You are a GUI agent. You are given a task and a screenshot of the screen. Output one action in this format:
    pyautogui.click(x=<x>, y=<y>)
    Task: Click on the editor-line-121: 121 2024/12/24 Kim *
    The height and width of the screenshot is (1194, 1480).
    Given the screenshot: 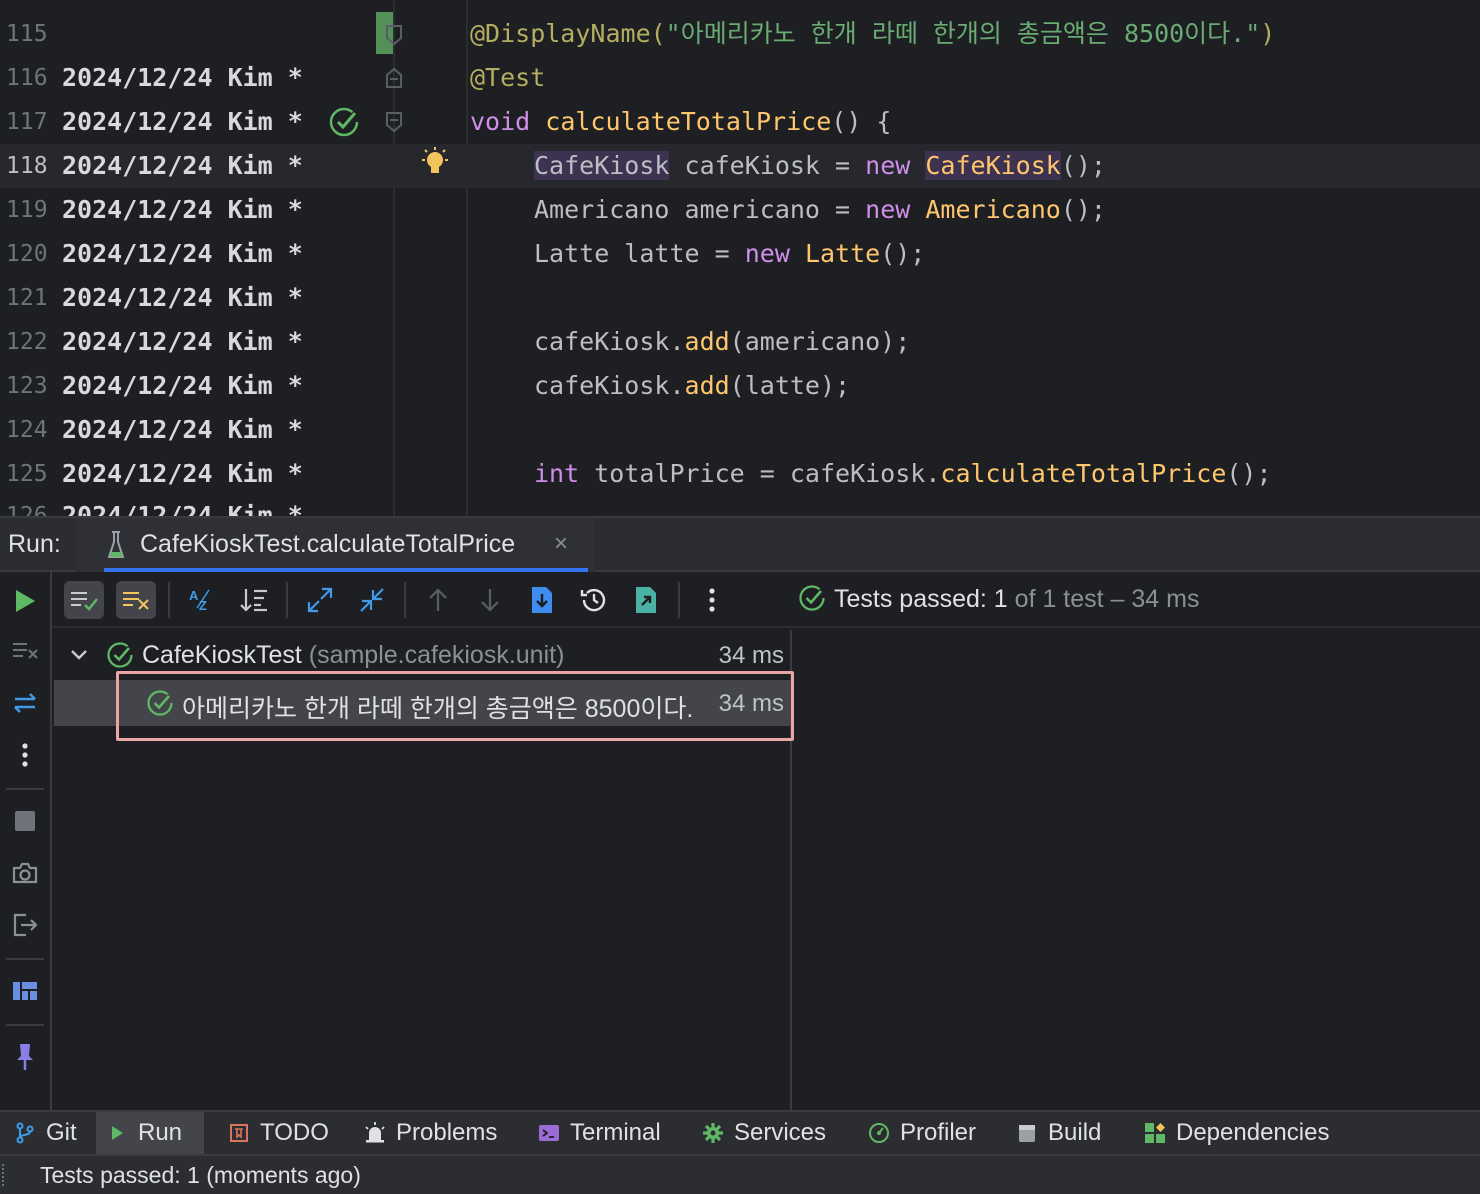 What is the action you would take?
    pyautogui.click(x=740, y=298)
    